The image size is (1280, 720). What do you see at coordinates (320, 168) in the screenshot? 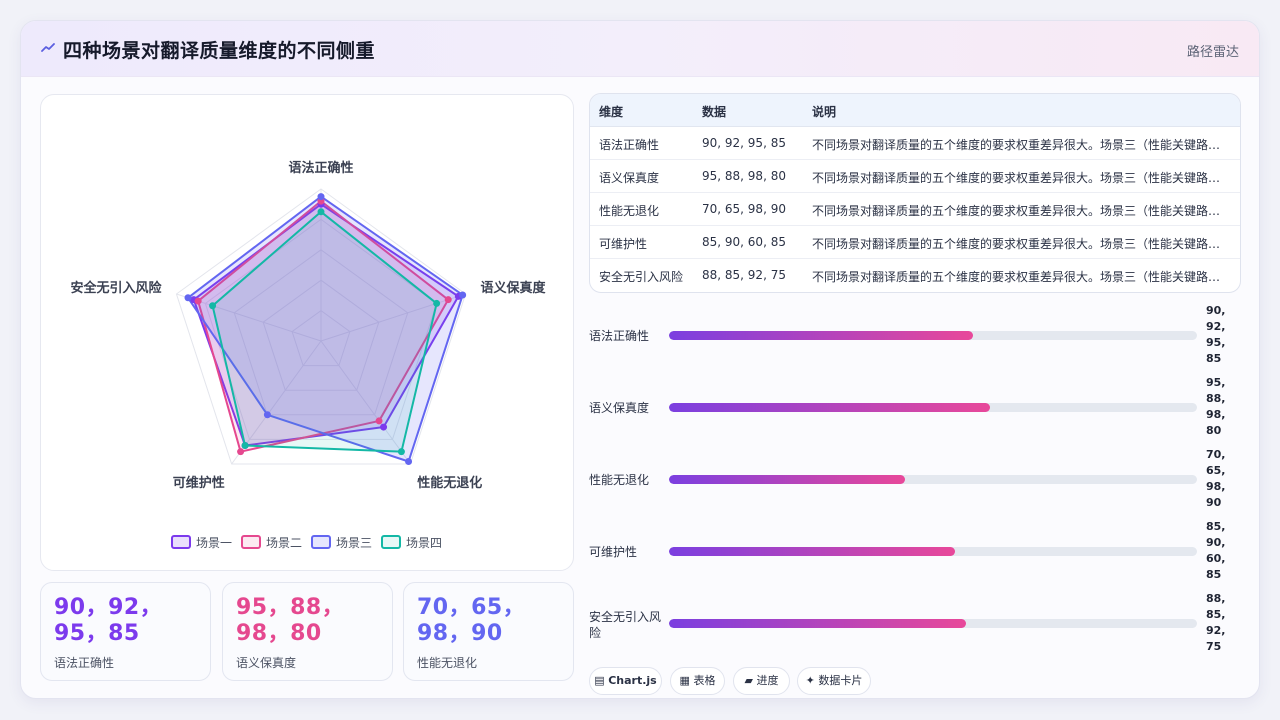
I see `radar-axis-label: 语法正确性` at bounding box center [320, 168].